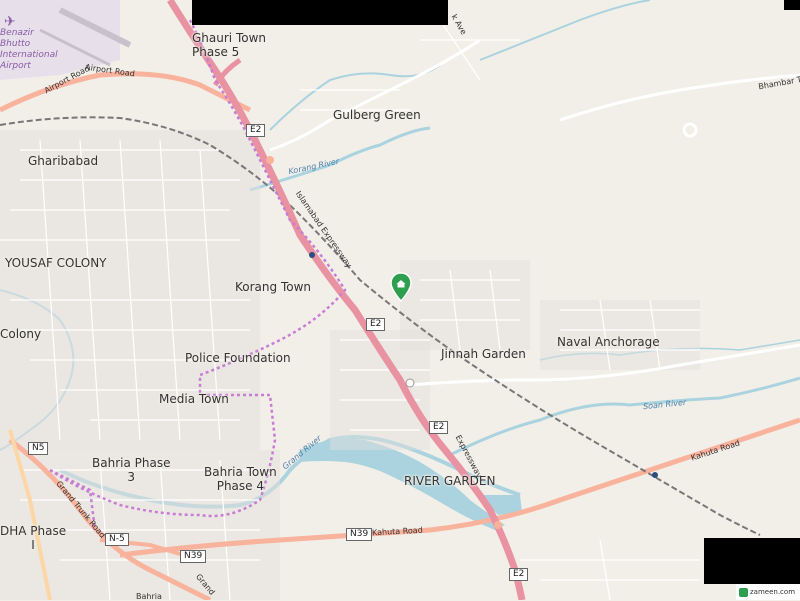  I want to click on shield-e2-north: E2, so click(256, 130).